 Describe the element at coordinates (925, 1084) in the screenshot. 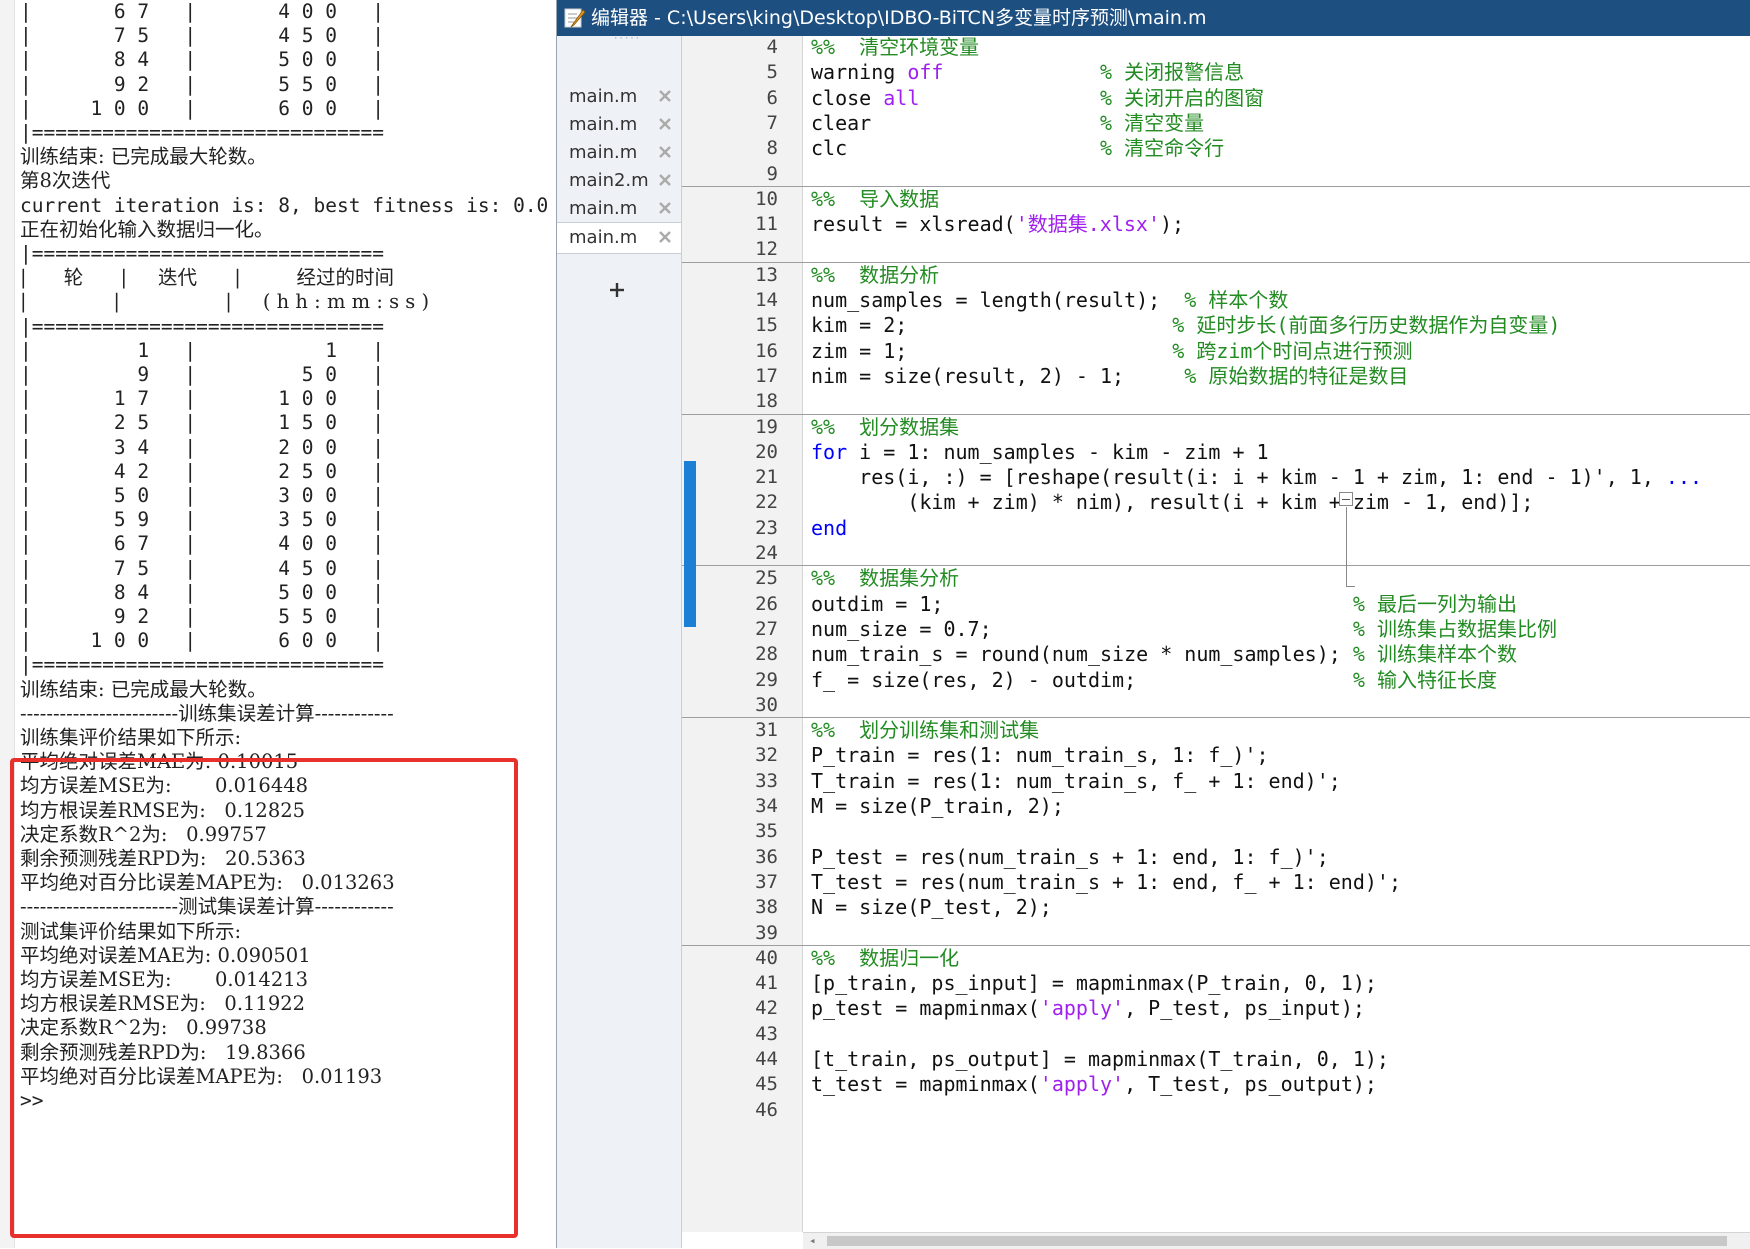

I see `code-token: t_test = mapminmax(` at that location.